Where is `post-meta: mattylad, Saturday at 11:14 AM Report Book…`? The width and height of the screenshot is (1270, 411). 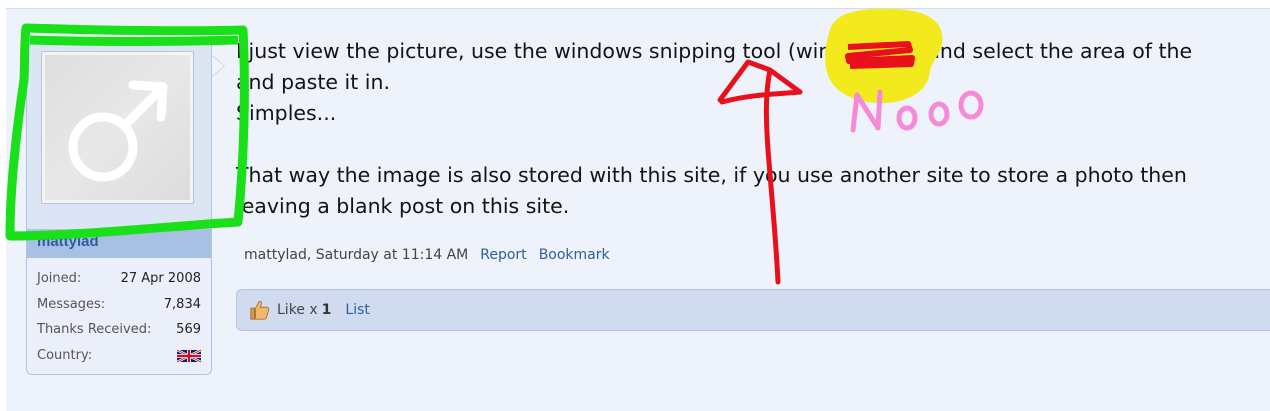
post-meta: mattylad, Saturday at 11:14 AM Report Book… is located at coordinates (427, 255).